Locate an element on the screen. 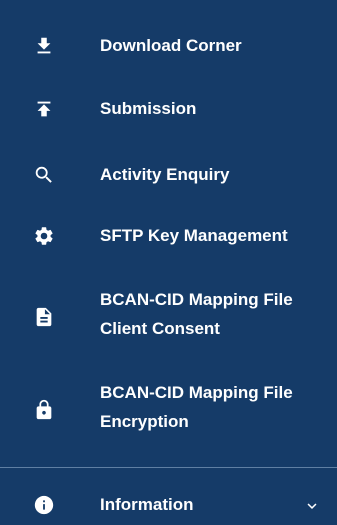  sidebar-item-label: SFTP Key Management is located at coordinates (194, 235).